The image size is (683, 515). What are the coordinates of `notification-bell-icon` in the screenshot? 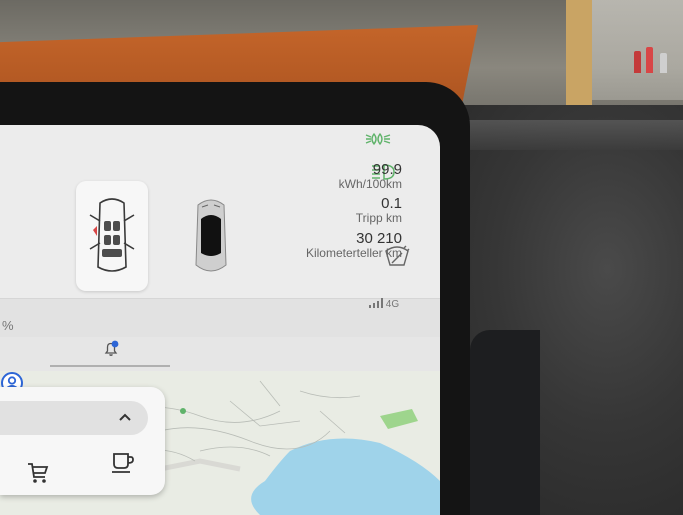 It's located at (111, 349).